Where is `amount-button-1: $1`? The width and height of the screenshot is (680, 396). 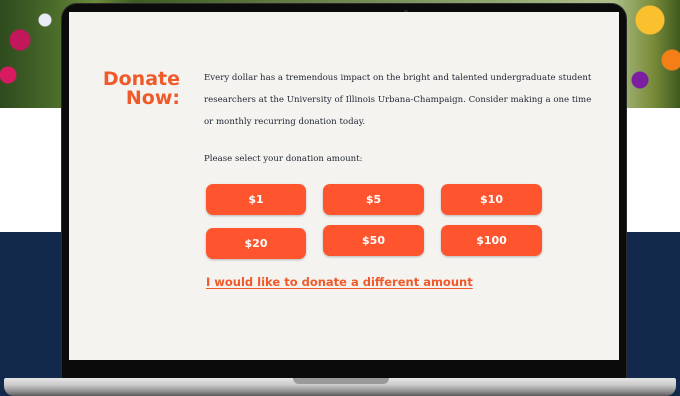
amount-button-1: $1 is located at coordinates (256, 199).